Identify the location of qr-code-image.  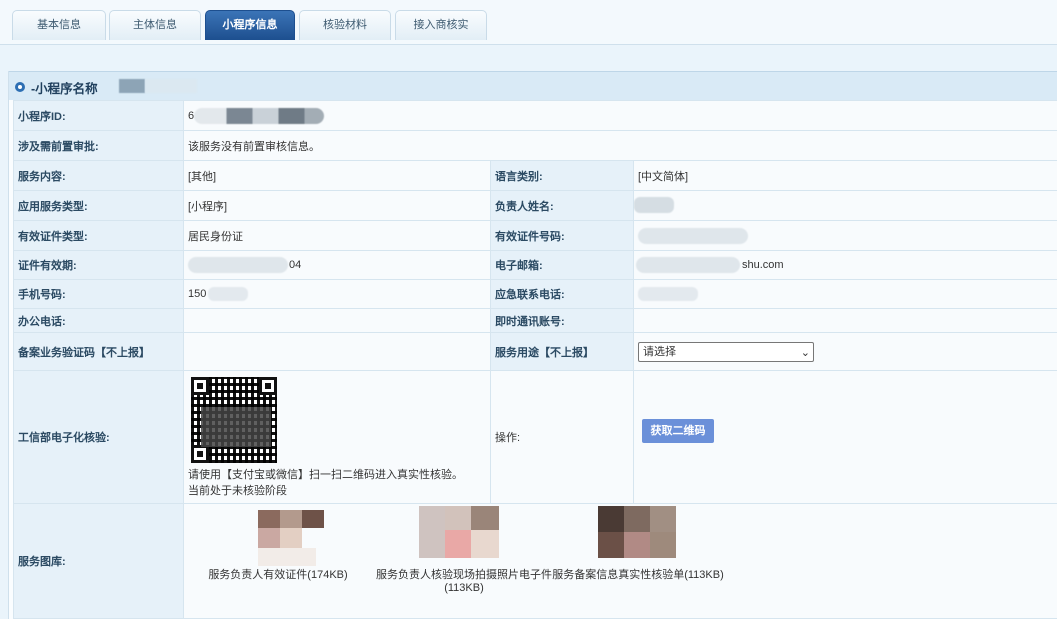
(234, 420).